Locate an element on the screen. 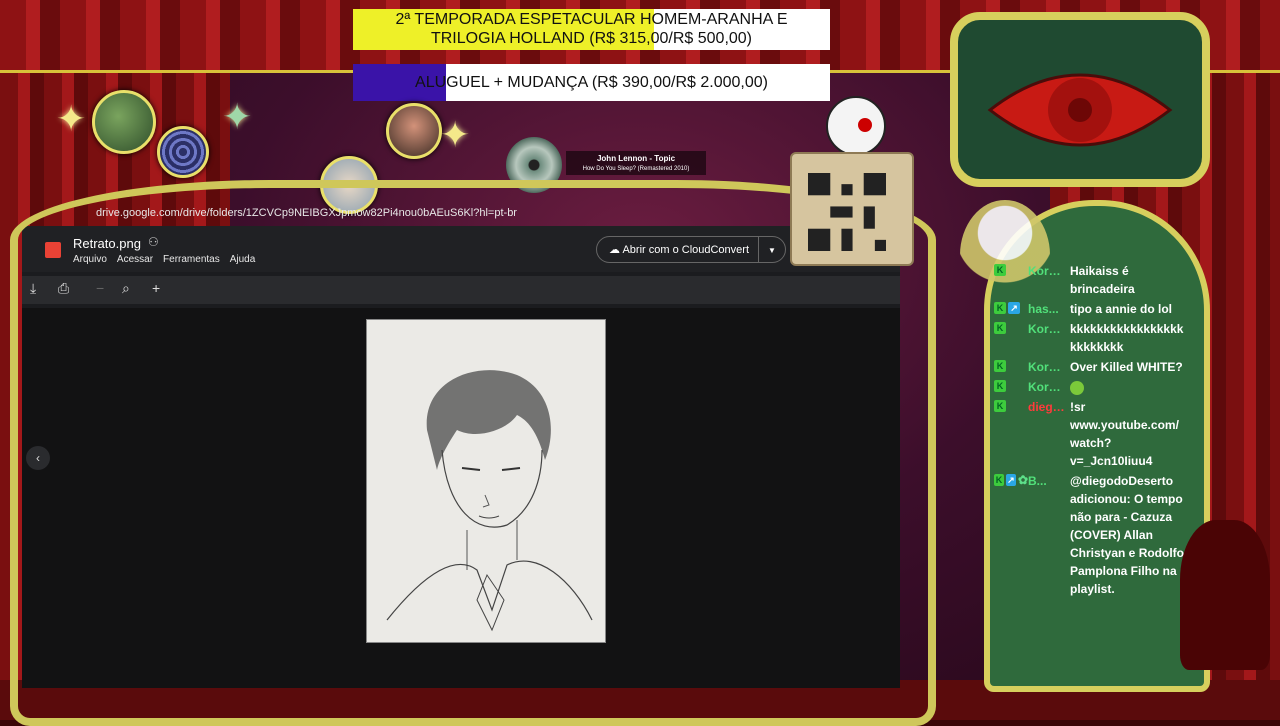  chat-message: Korma...kkkkkkkkkkkkkkkkkkkkkkkkk is located at coordinates (1094, 338).